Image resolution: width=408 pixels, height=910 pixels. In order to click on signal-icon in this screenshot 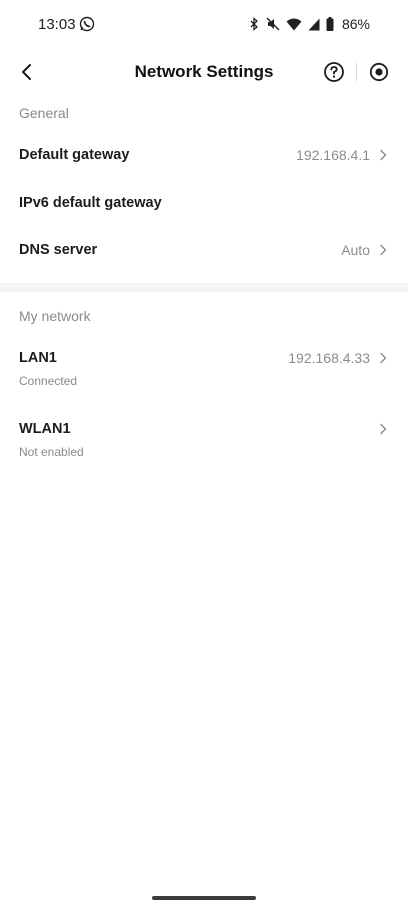, I will do `click(314, 24)`.